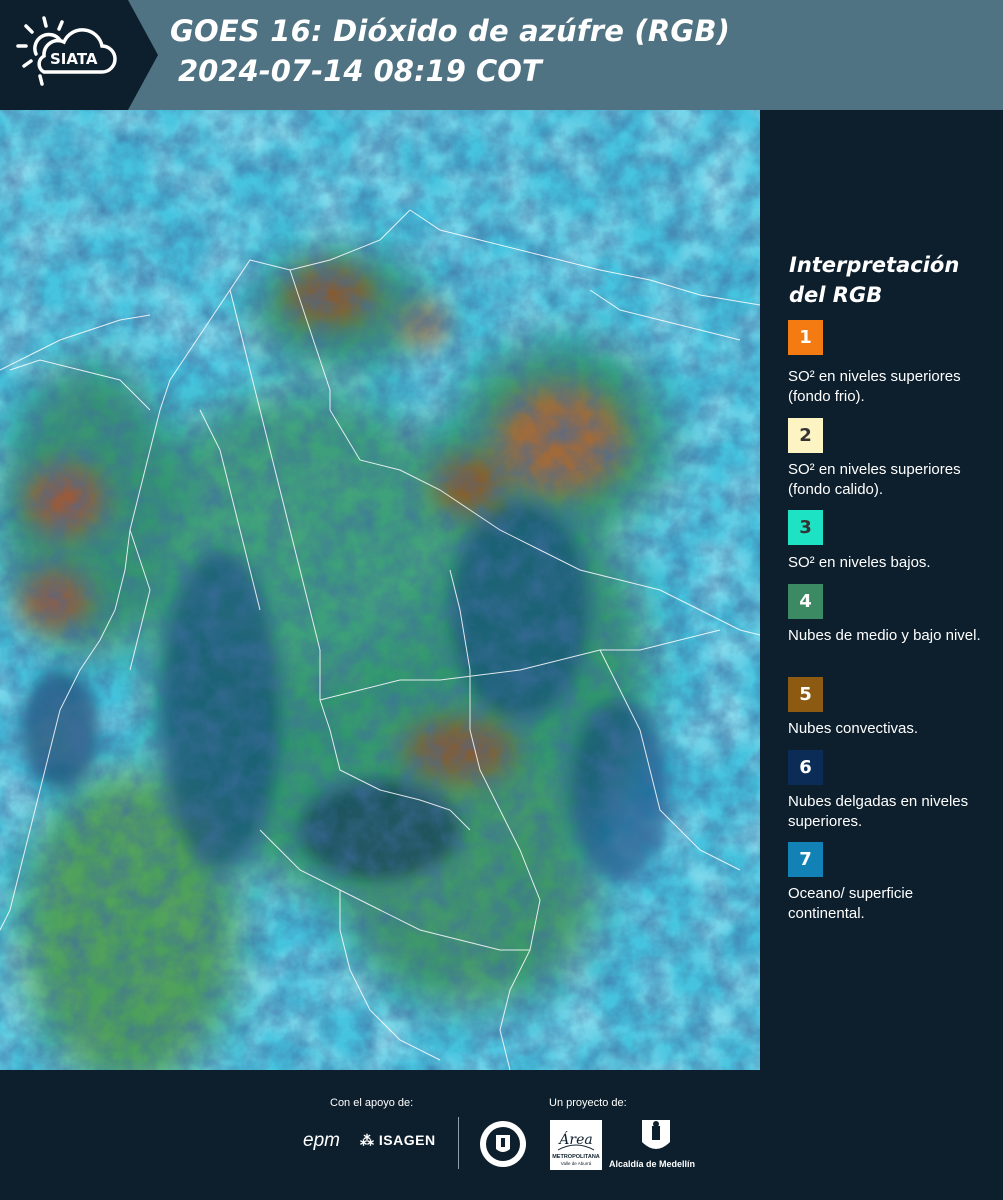 This screenshot has width=1003, height=1200. I want to click on legend-swatch-3: 3, so click(805, 527).